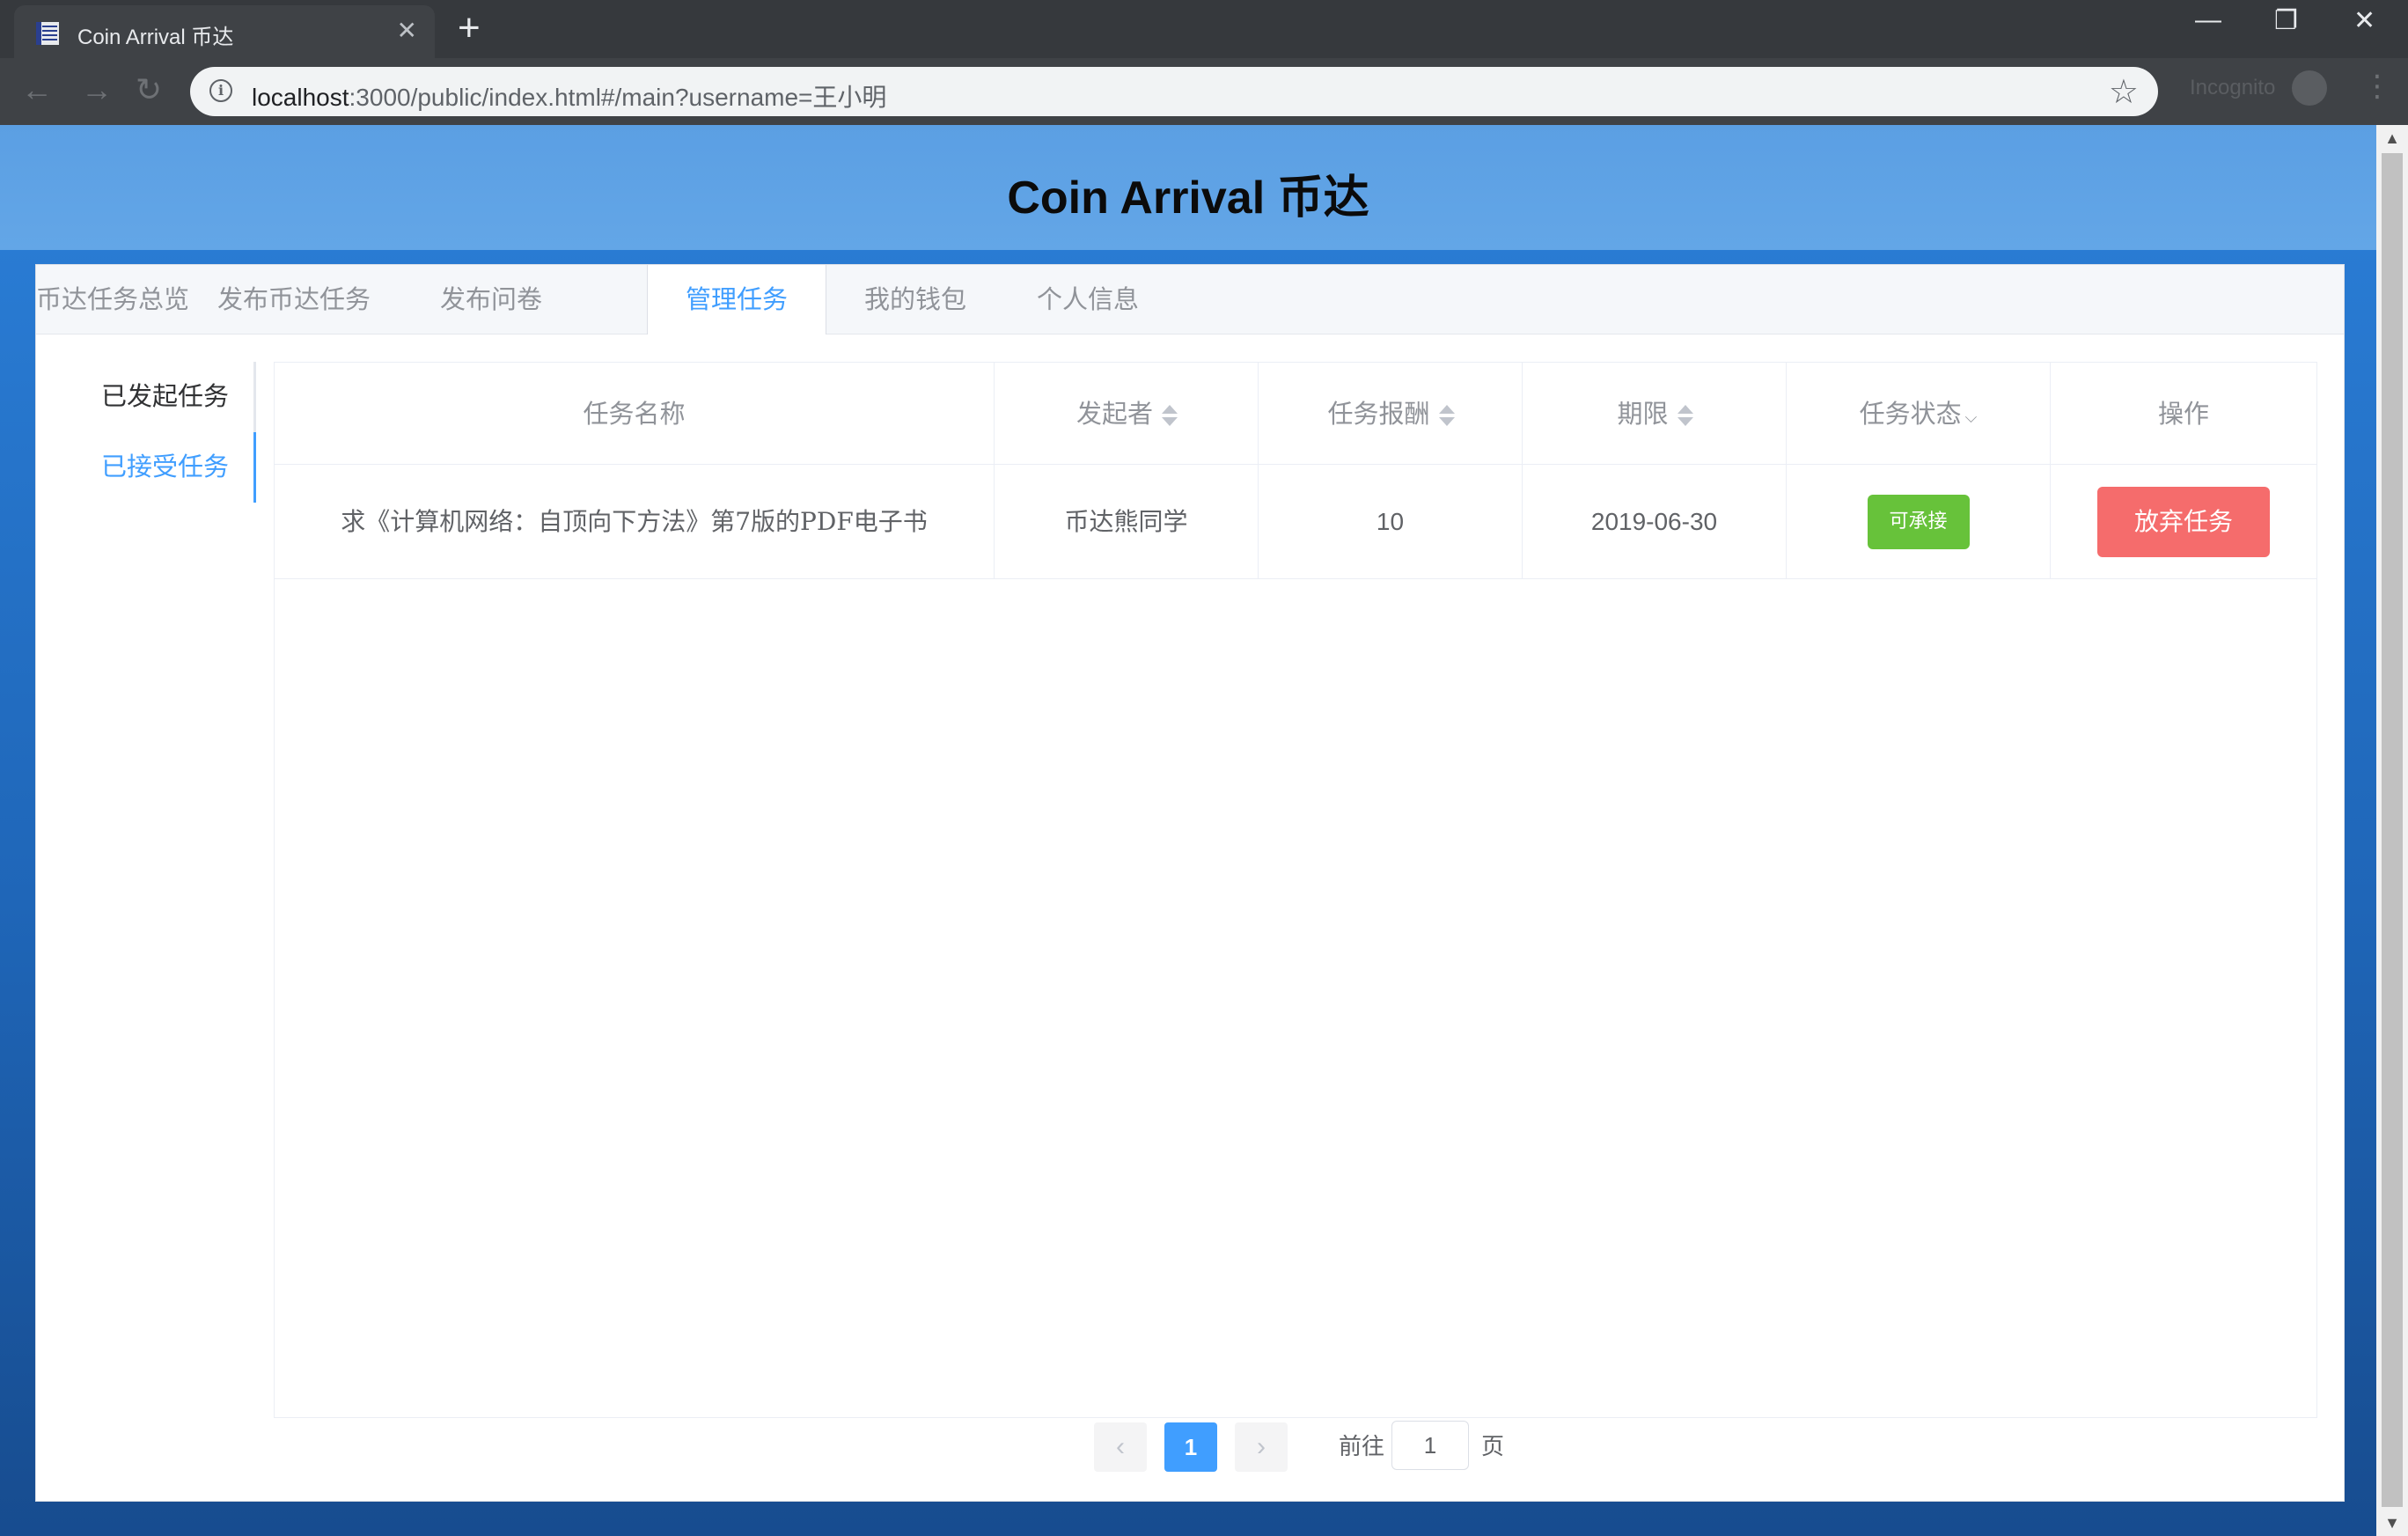 This screenshot has width=2408, height=1536. What do you see at coordinates (2392, 138) in the screenshot?
I see `scroll-up-icon: ▲` at bounding box center [2392, 138].